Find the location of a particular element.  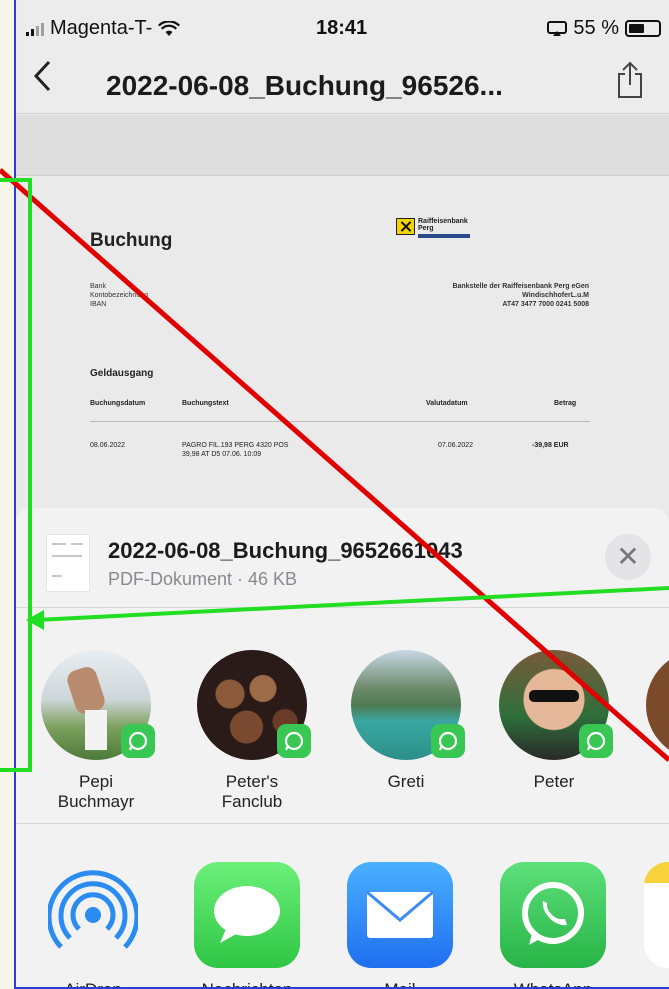

app-label: AirDrop is located at coordinates (93, 983).